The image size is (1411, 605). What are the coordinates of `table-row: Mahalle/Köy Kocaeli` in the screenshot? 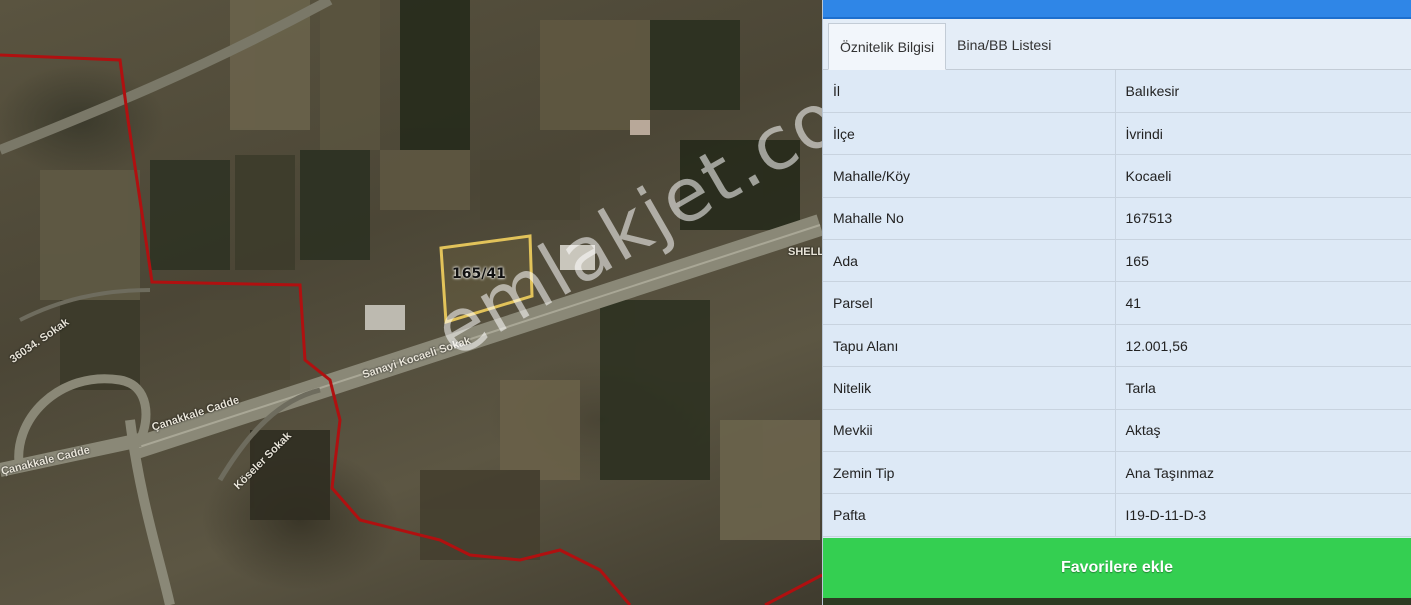 It's located at (1117, 176).